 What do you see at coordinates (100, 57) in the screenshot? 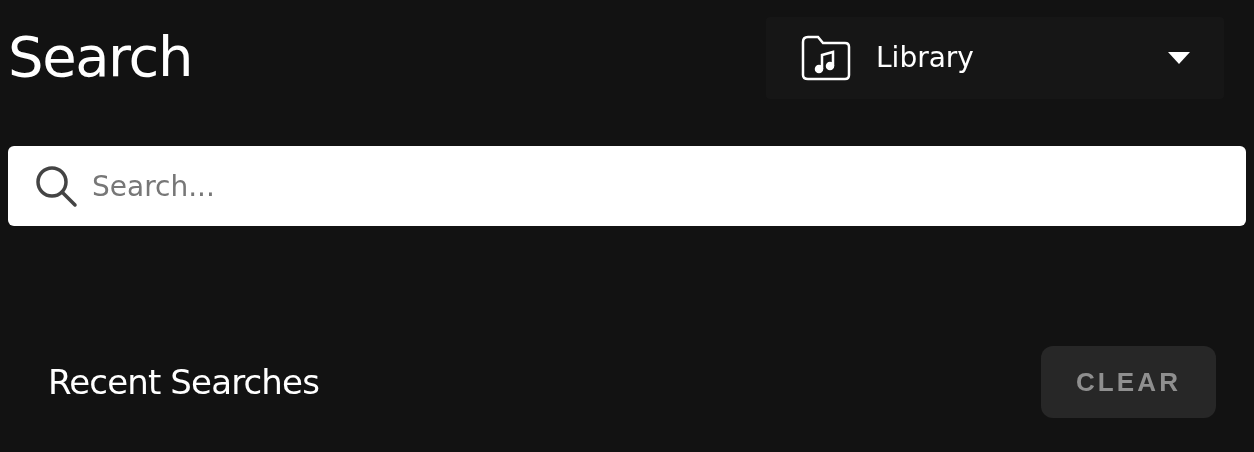
I see `page-title: Search` at bounding box center [100, 57].